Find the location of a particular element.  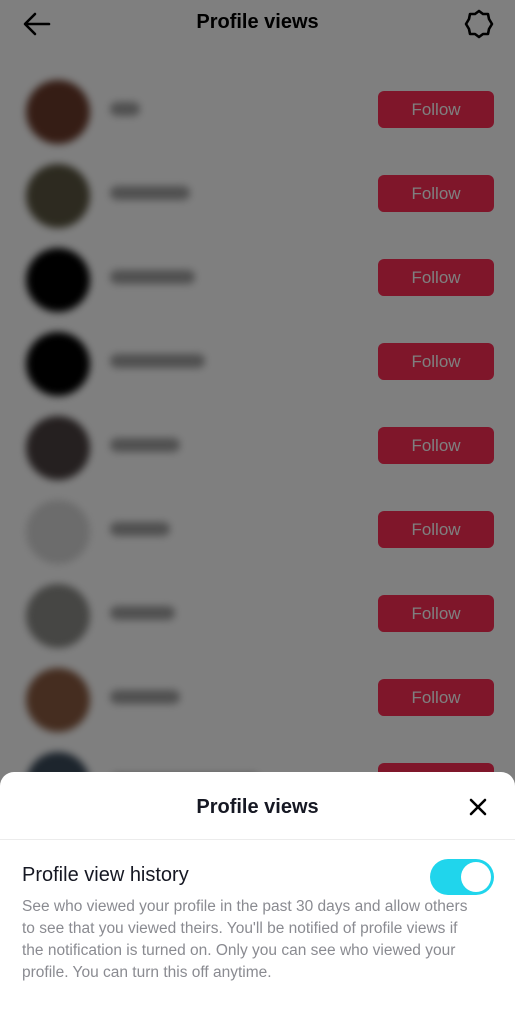

setting-label: Profile view history is located at coordinates (105, 875).